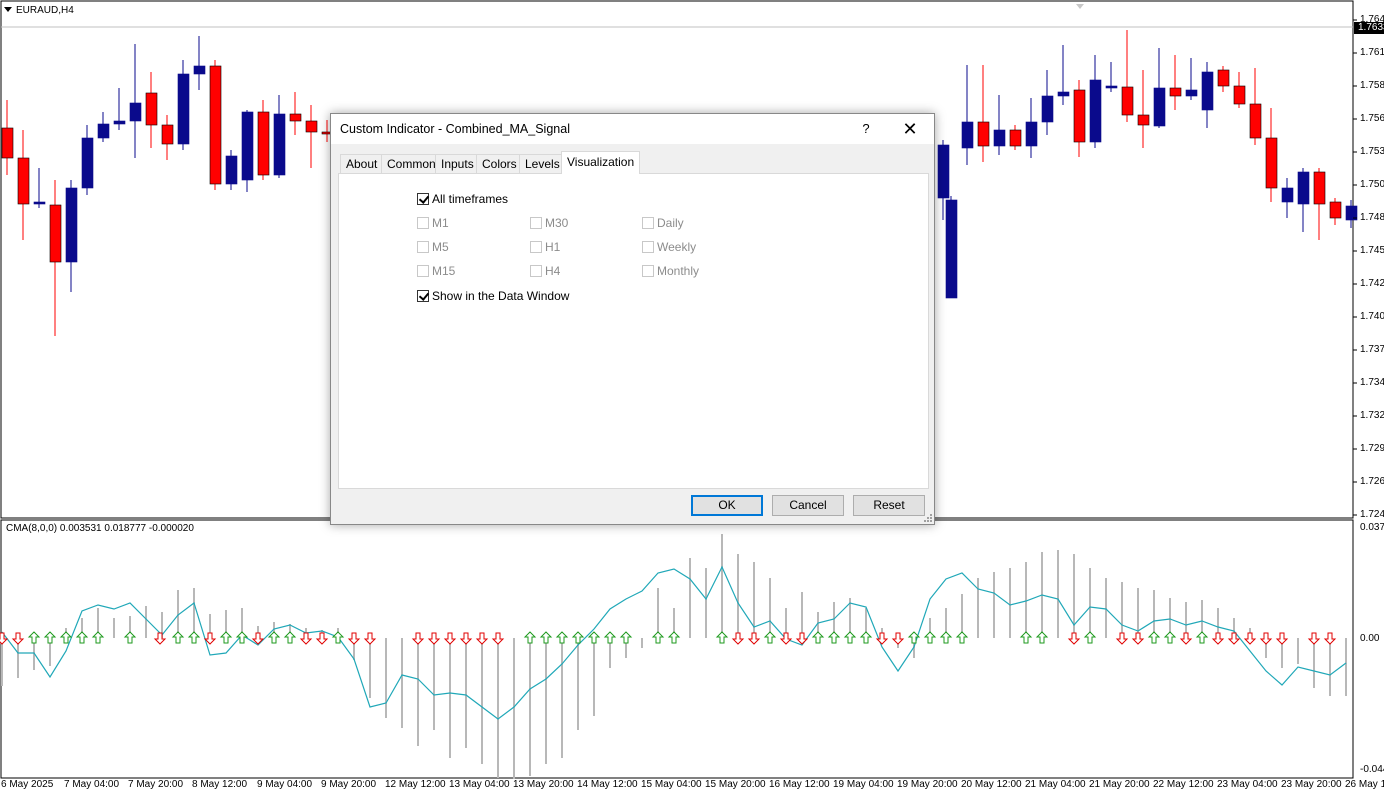  I want to click on date-axis-label: 21 May 20:00, so click(1119, 784).